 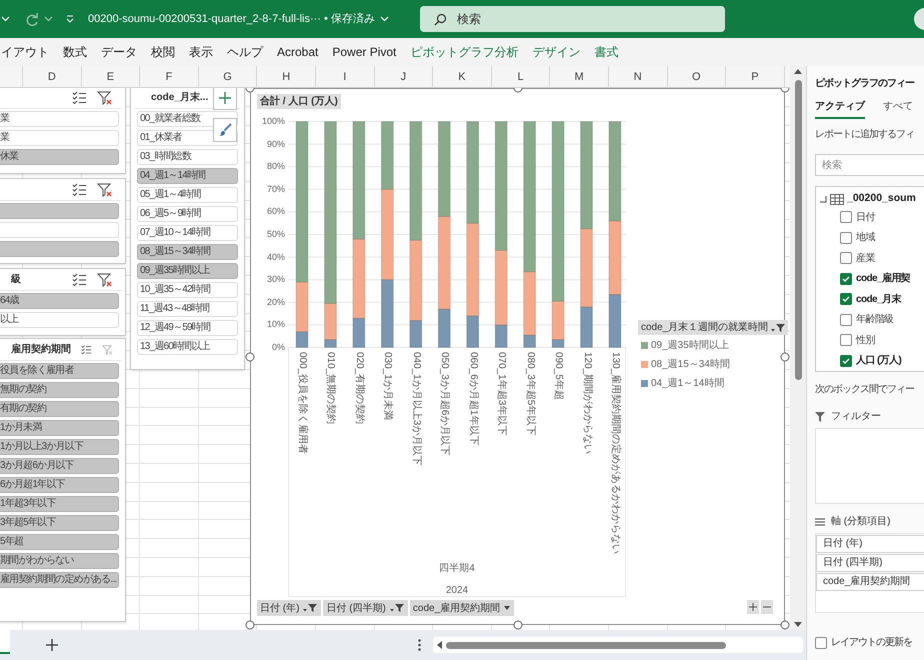 I want to click on slicer-item: 5年超, so click(x=59, y=542).